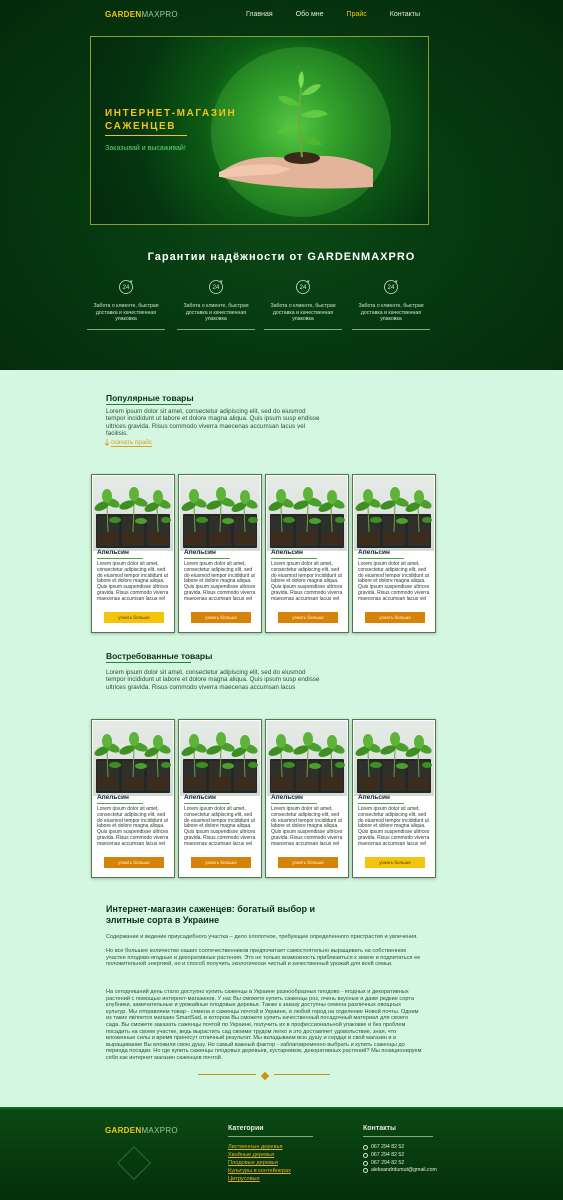 Image resolution: width=563 pixels, height=1200 pixels. I want to click on download-price-link: скачать прайс, so click(132, 443).